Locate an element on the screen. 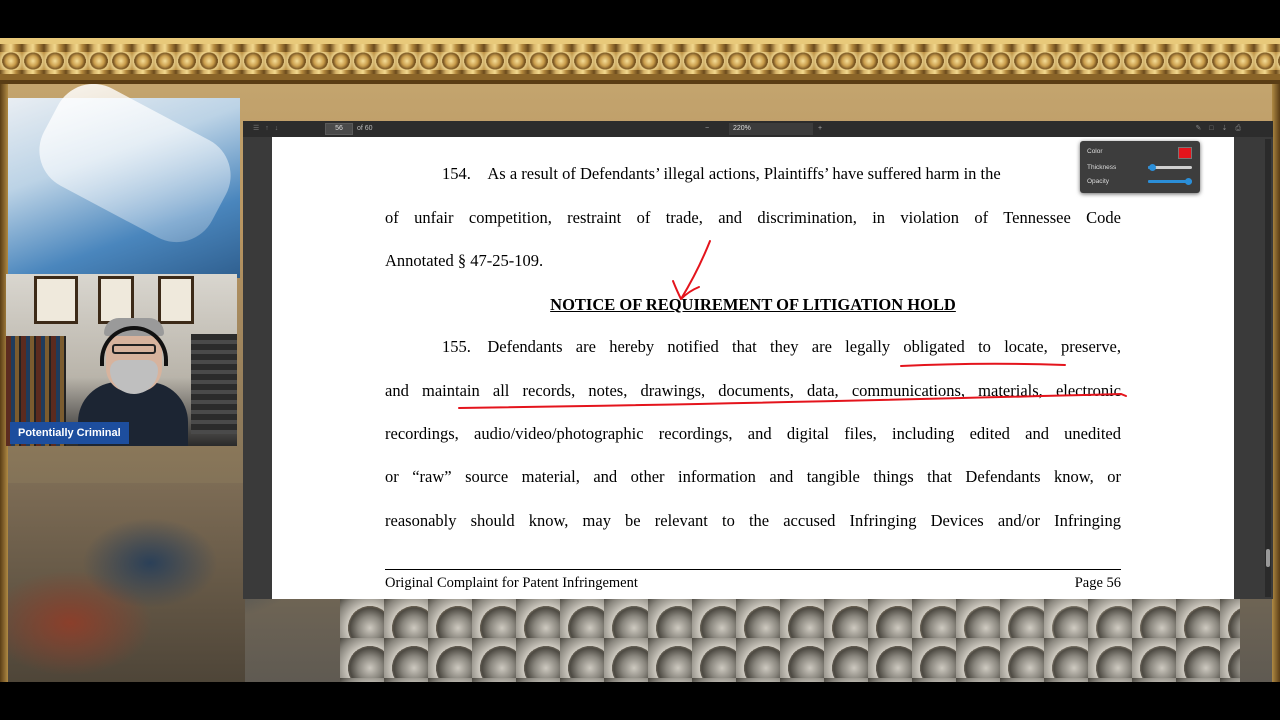 The image size is (1280, 720). vertical-scrollbar is located at coordinates (1268, 368).